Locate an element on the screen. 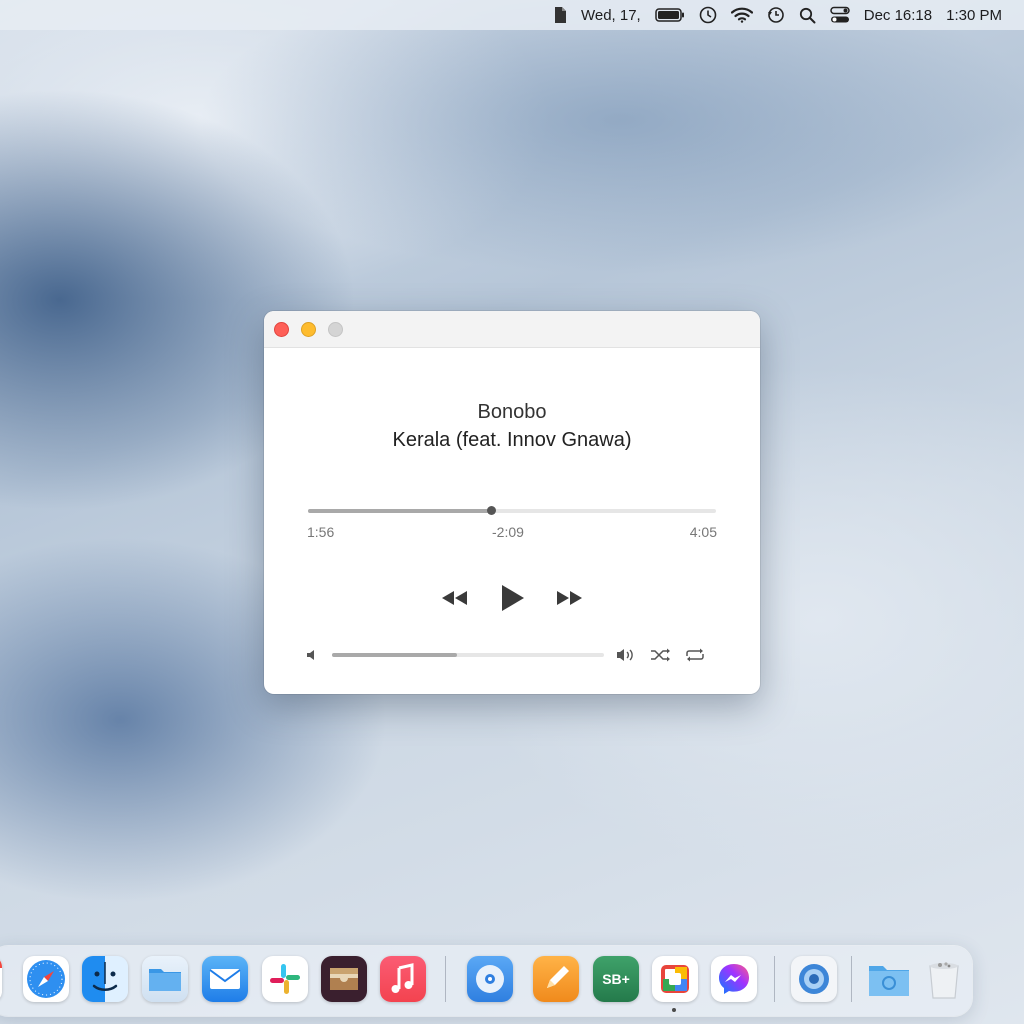 The width and height of the screenshot is (1024, 1024). volume-low-icon is located at coordinates (312, 655).